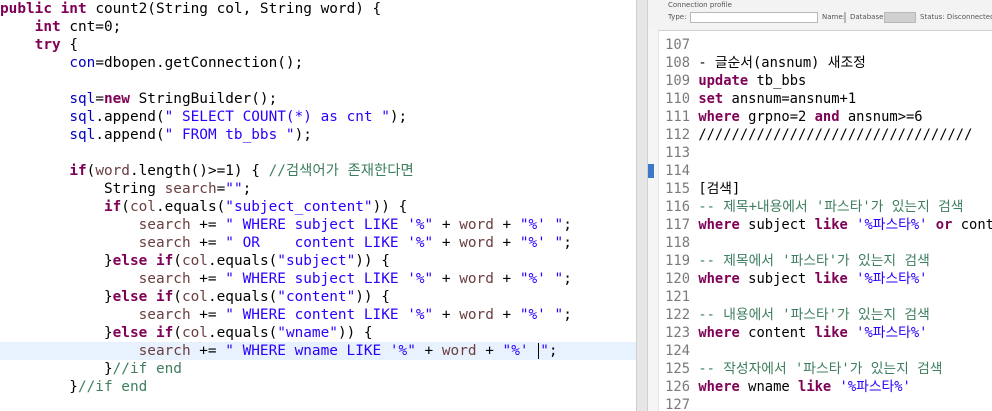 The height and width of the screenshot is (411, 992). I want to click on java-code-line: String search="";, so click(318, 189).